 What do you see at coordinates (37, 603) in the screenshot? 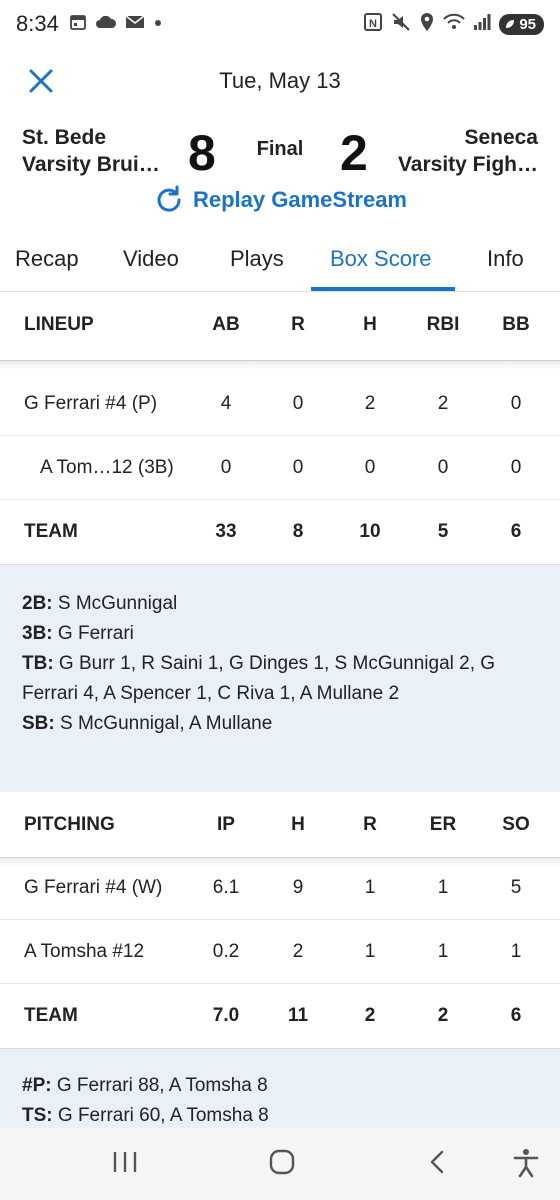
I see `note-label: 2B:` at bounding box center [37, 603].